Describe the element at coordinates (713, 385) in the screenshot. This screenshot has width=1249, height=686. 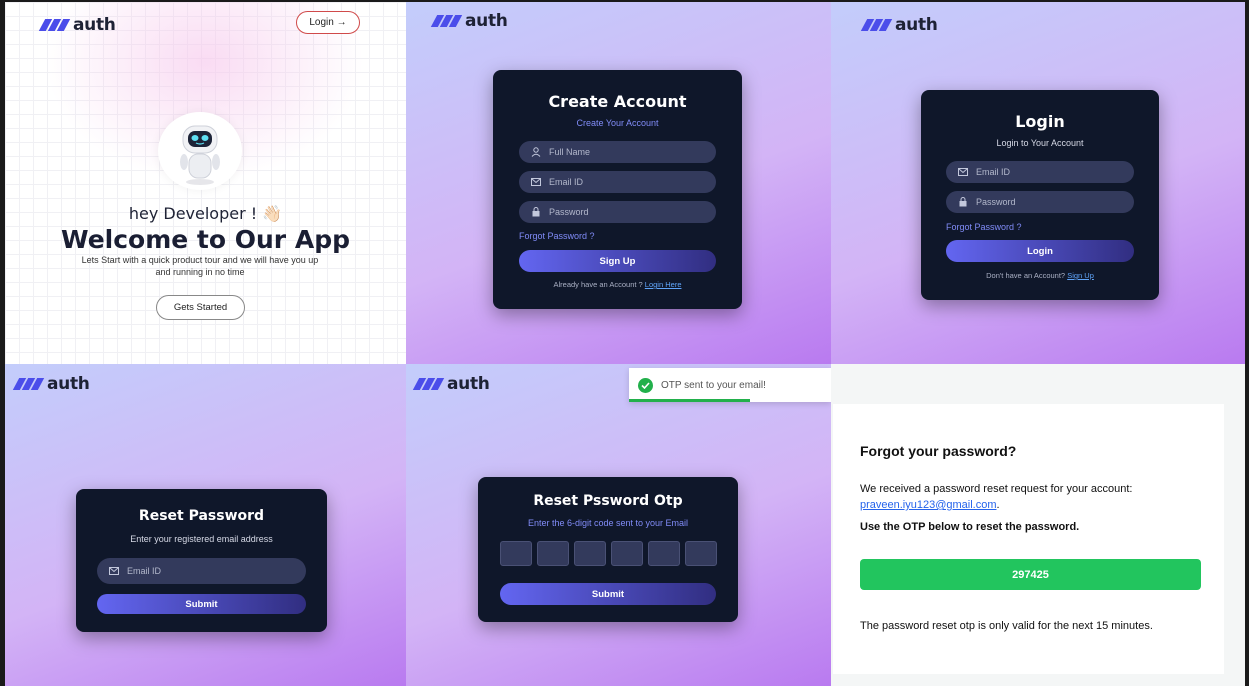
I see `toast-message: OTP sent to your email!` at that location.